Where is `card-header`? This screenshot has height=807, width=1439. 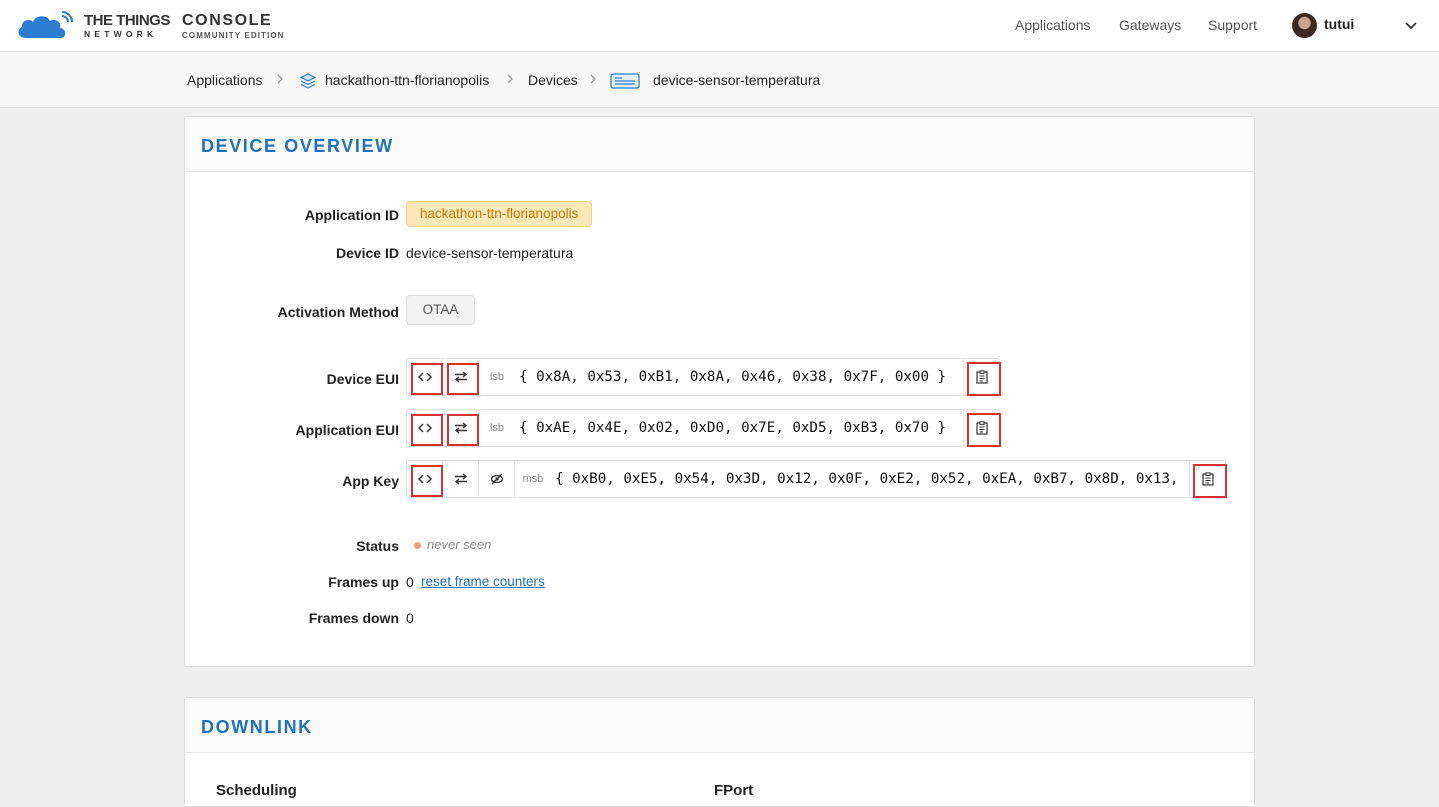 card-header is located at coordinates (719, 725).